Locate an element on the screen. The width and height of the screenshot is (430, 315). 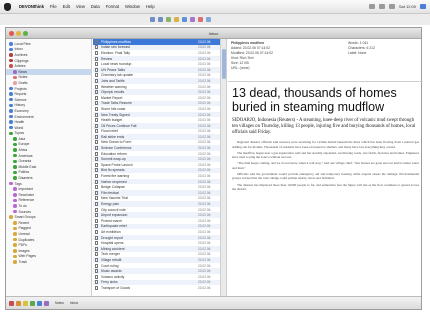
info-icon is located at coordinates (184, 19).